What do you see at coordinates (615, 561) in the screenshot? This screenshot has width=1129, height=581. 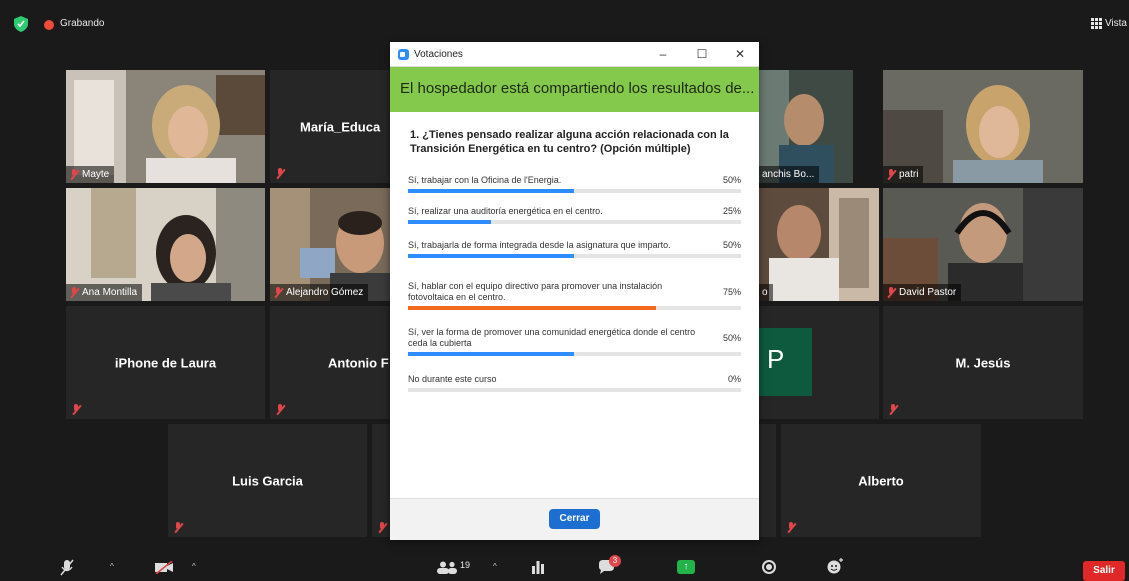 I see `chat-badge: 3` at bounding box center [615, 561].